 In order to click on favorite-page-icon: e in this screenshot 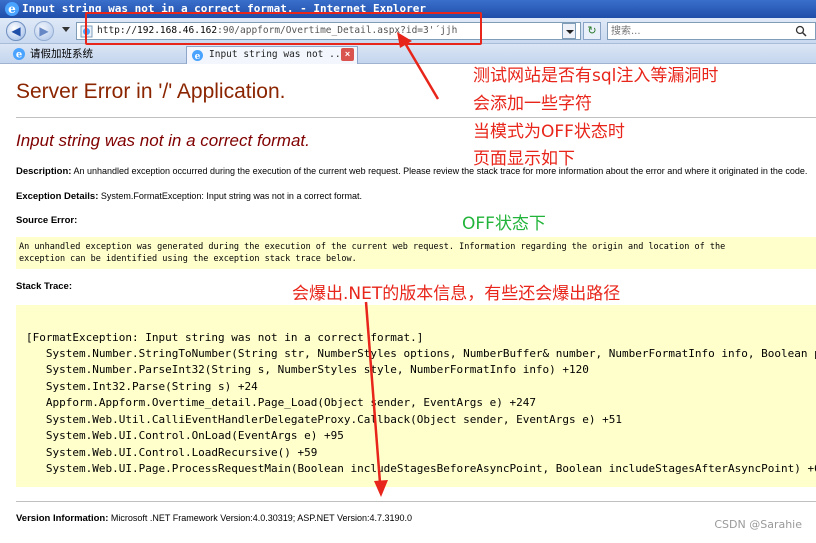, I will do `click(19, 54)`.